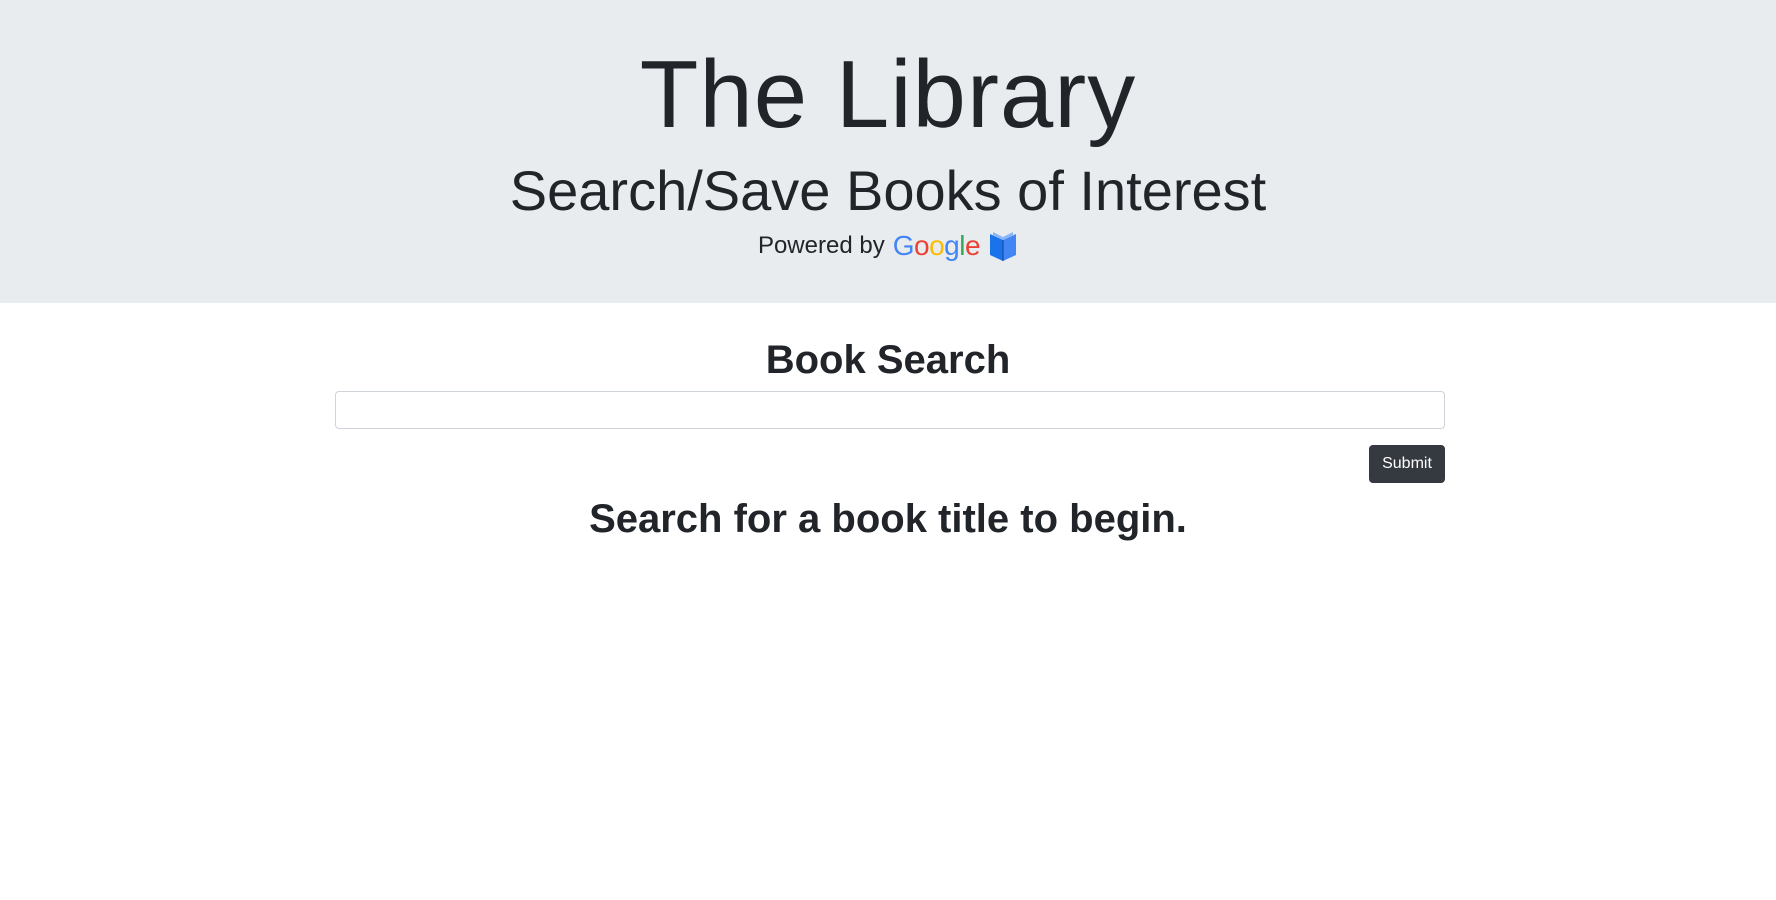  Describe the element at coordinates (888, 190) in the screenshot. I see `site-subtitle: Search/Save Books of Interest` at that location.